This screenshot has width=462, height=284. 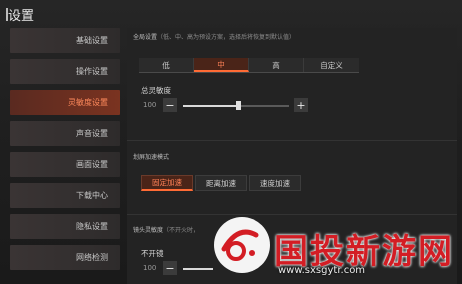 I want to click on watermark-url: www.sxsgytr.com, so click(x=322, y=270).